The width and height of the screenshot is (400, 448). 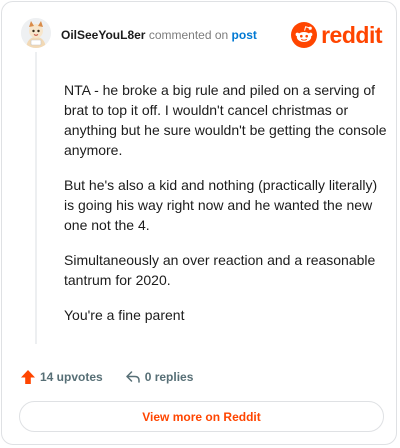 I want to click on comment-paragraph: You're a fine parent, so click(x=124, y=315).